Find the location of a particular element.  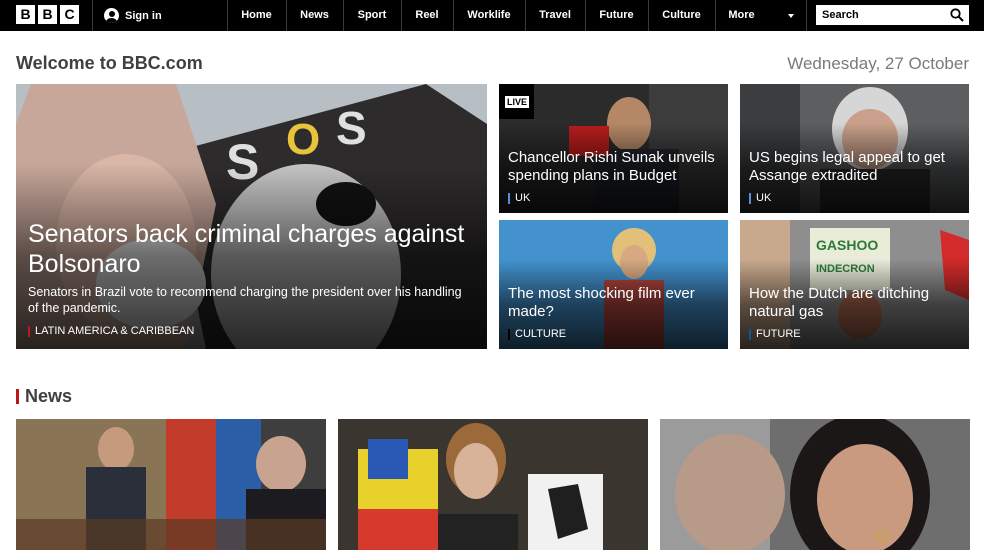

search-icon is located at coordinates (957, 15).